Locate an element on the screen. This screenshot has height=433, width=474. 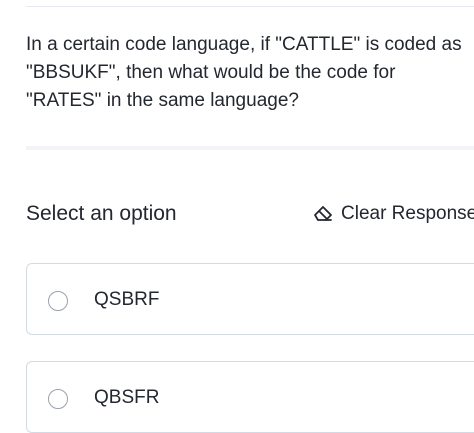
clear-response-label: Clear Response is located at coordinates (407, 213).